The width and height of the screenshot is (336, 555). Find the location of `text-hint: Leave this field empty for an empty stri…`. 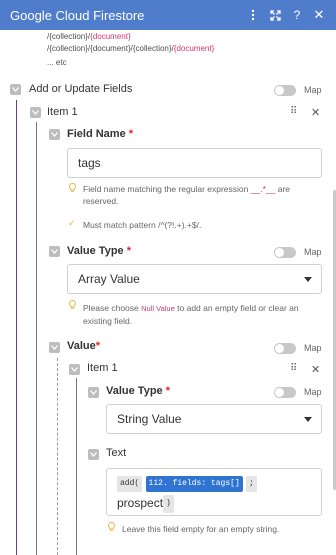

text-hint: Leave this field empty for an empty stri… is located at coordinates (201, 529).